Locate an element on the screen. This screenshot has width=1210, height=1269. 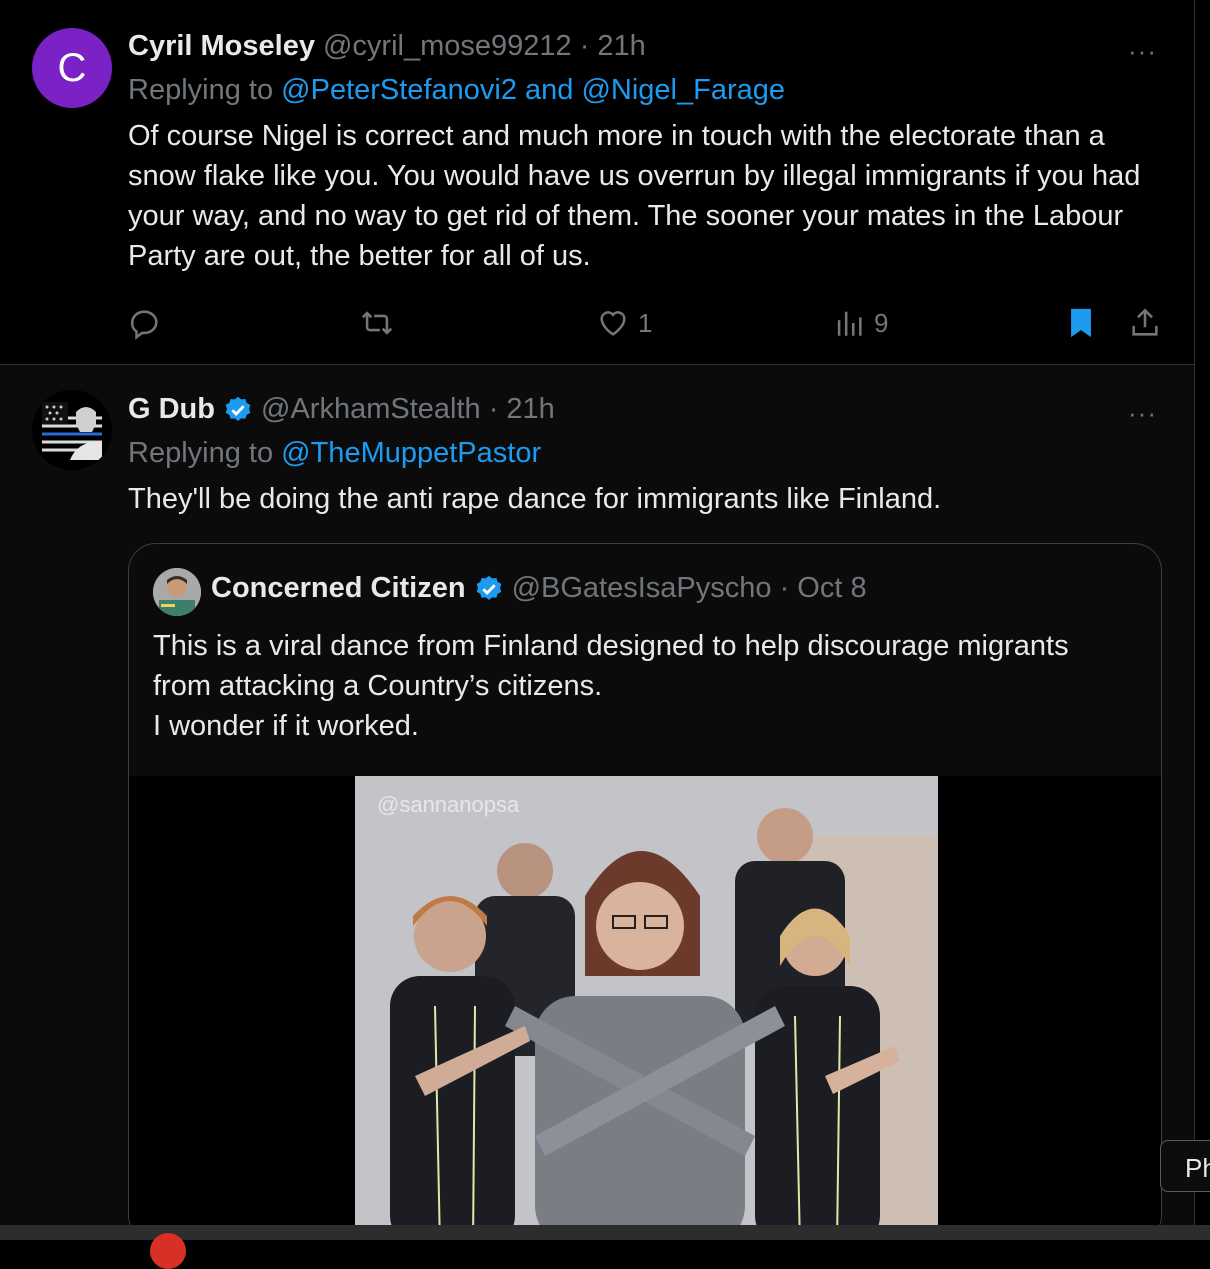
quoted-text-line: from attacking a Country’s citizens. is located at coordinates (378, 686).